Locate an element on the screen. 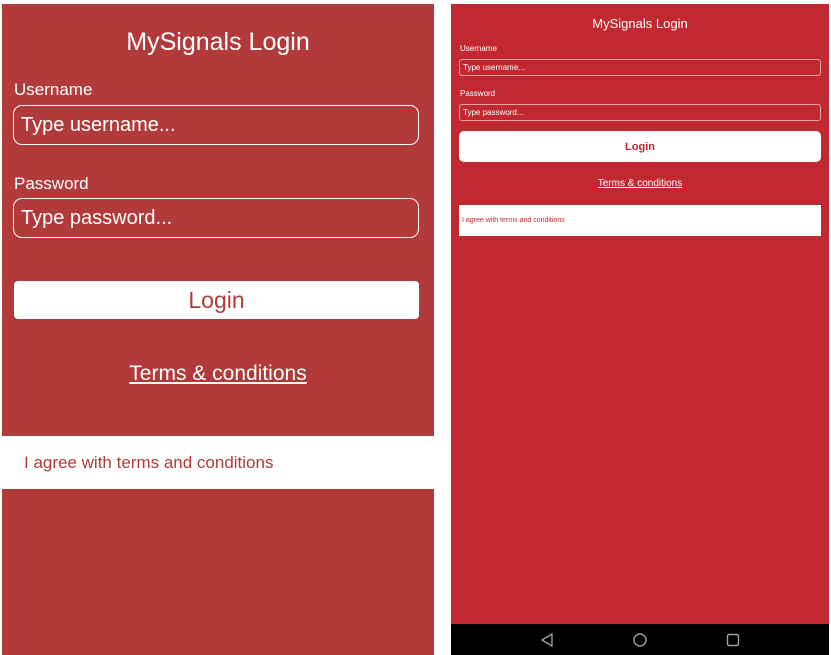  recents-icon is located at coordinates (733, 640).